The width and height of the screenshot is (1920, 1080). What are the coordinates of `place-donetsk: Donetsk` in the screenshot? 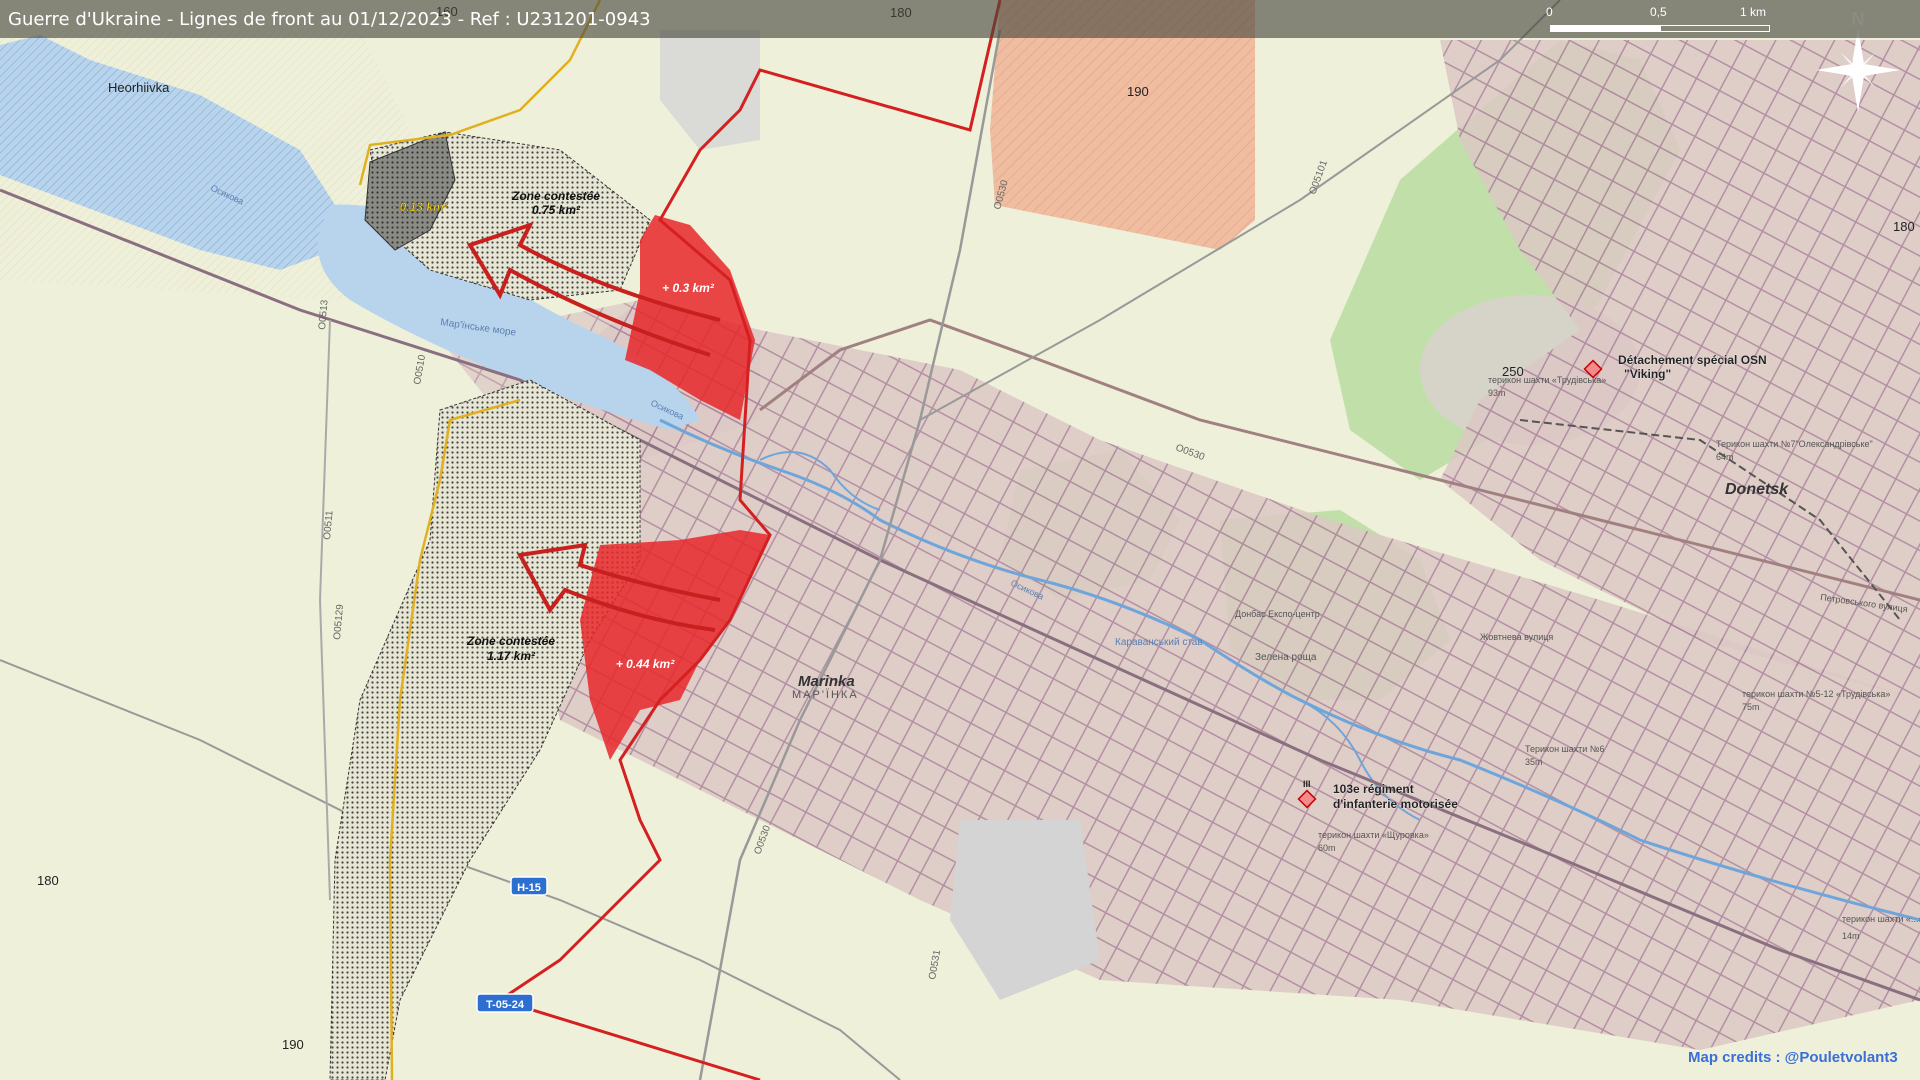 It's located at (1757, 489).